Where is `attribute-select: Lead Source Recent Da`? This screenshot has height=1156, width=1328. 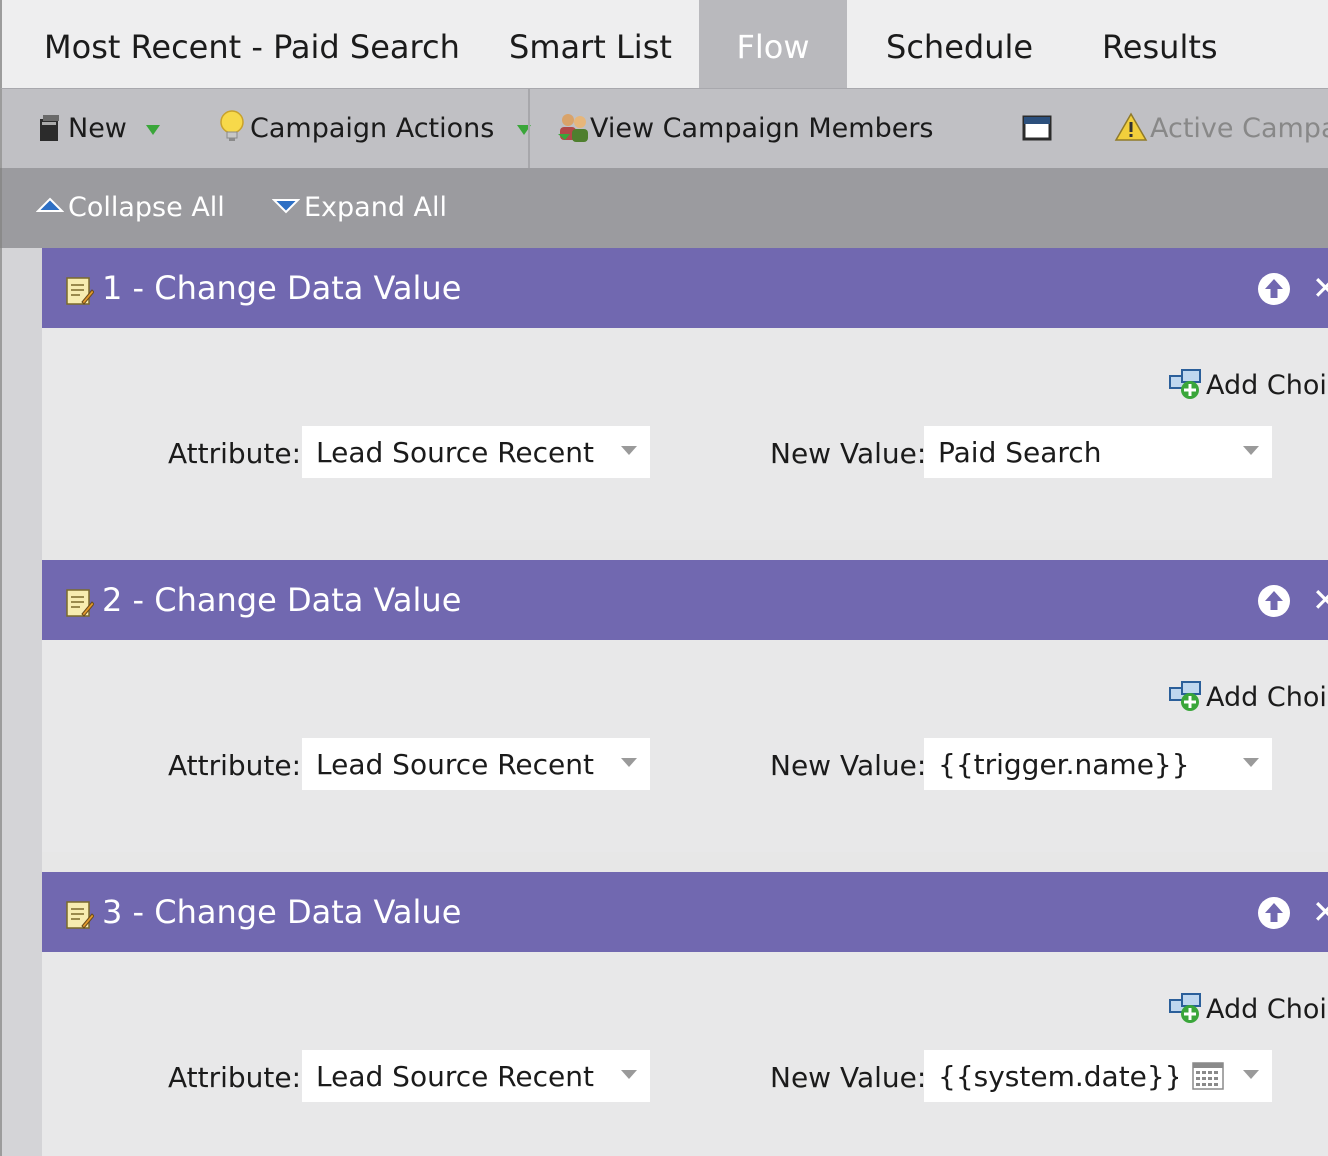 attribute-select: Lead Source Recent Da is located at coordinates (476, 1076).